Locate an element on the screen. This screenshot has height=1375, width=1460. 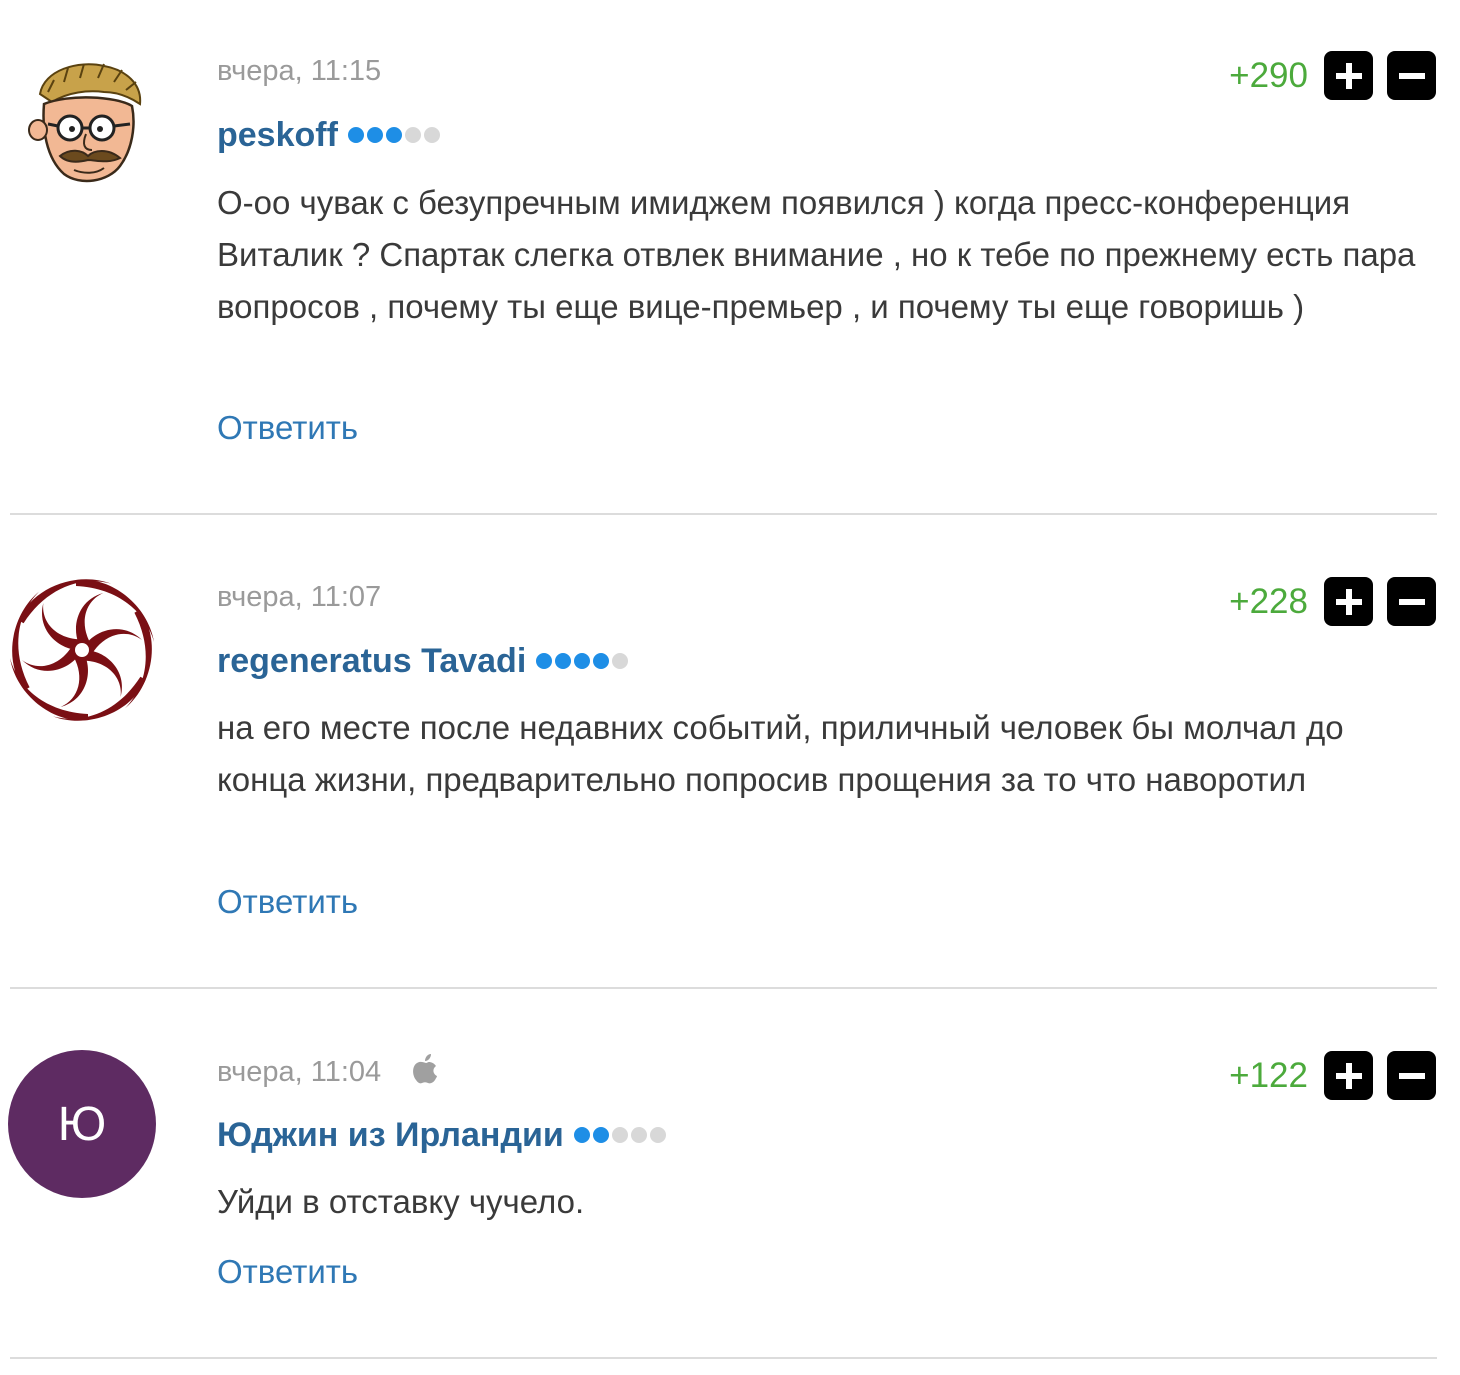
avatar-letter: Ю is located at coordinates (82, 1124).